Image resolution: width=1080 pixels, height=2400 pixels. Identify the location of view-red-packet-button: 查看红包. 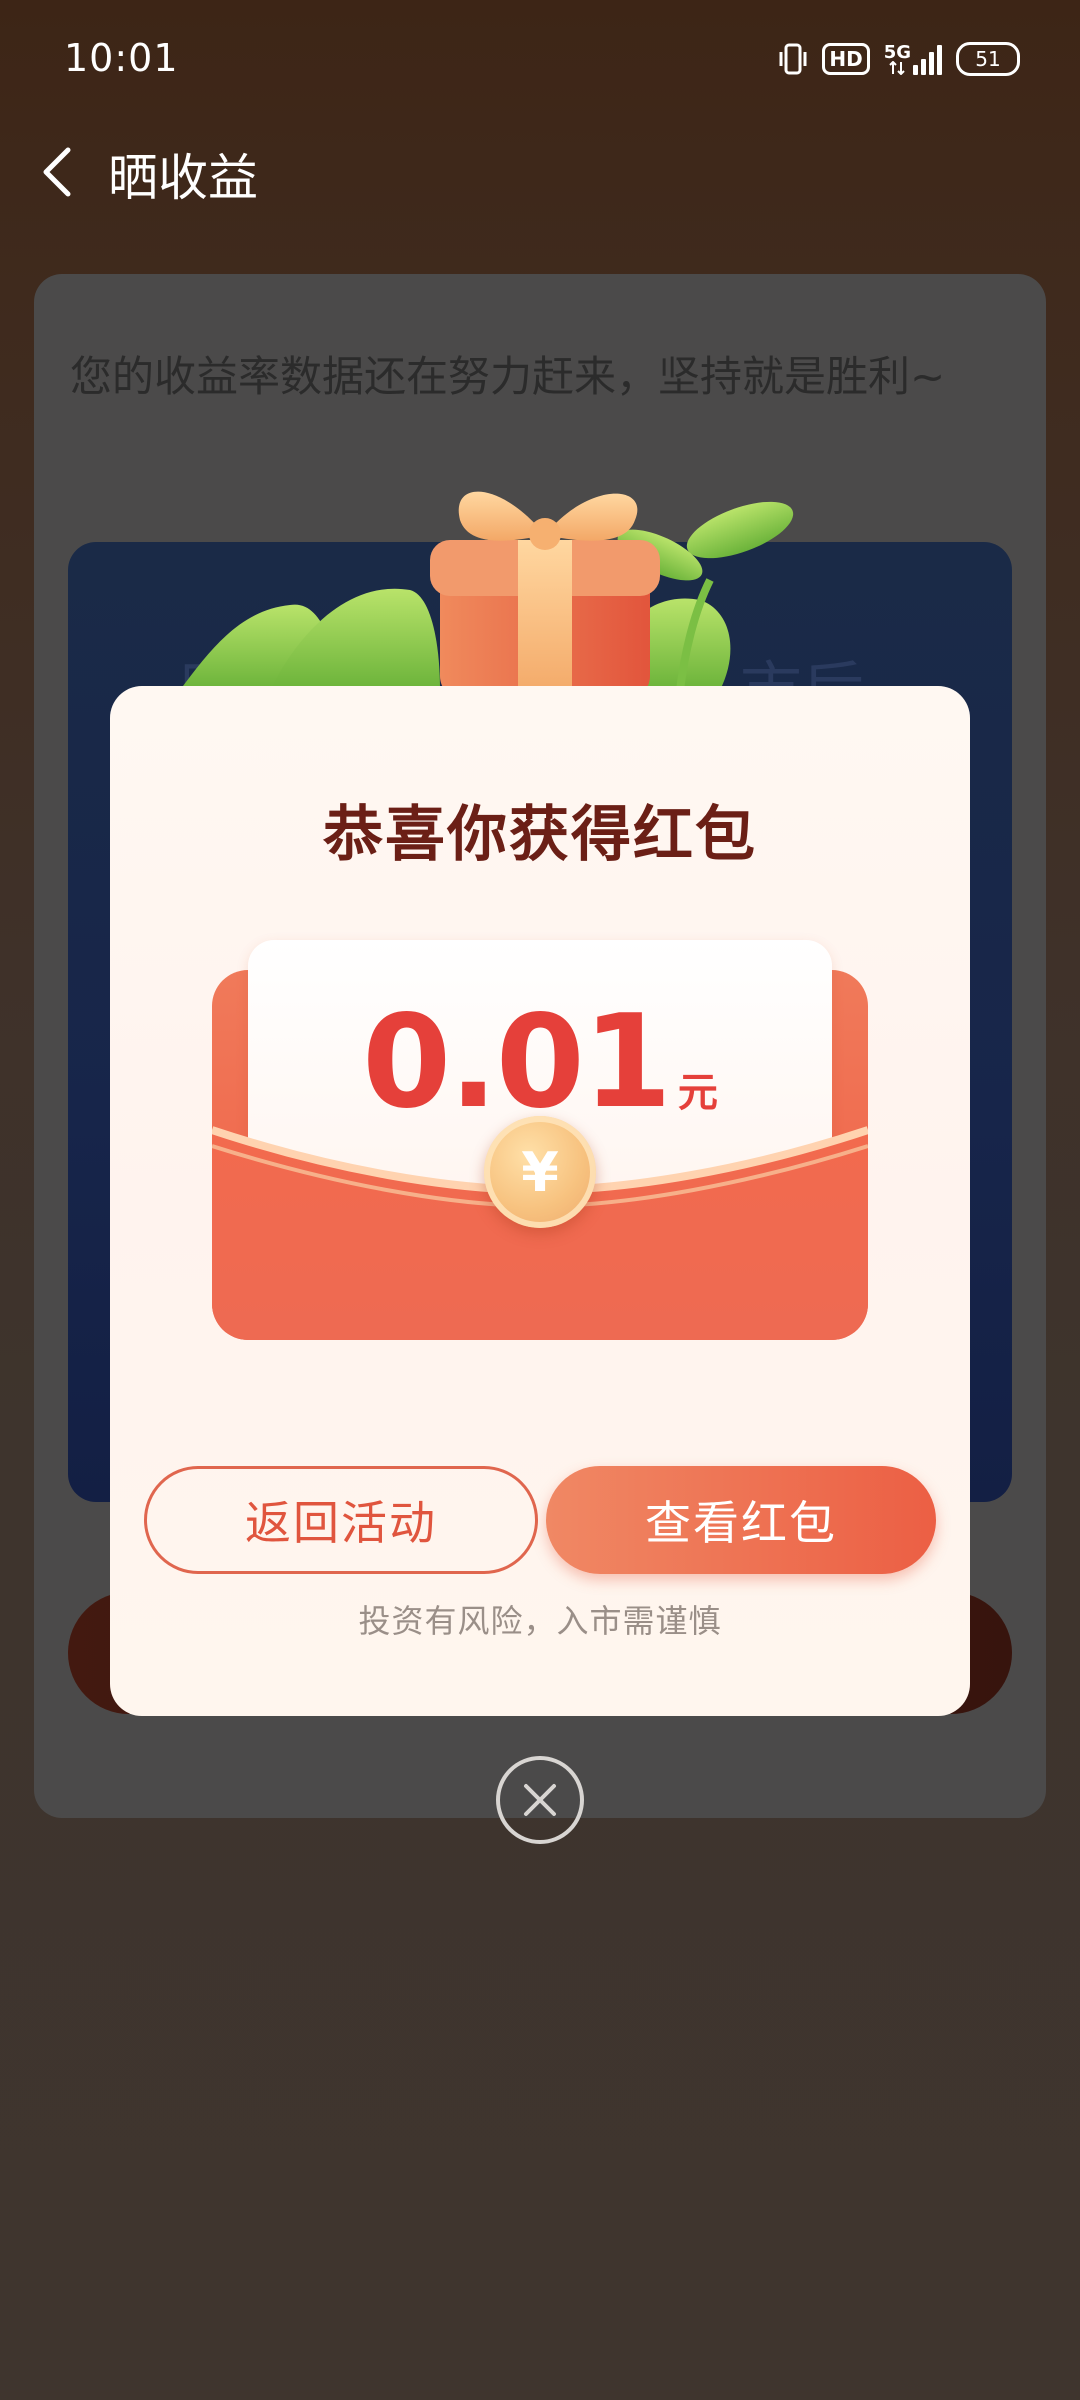
(741, 1520).